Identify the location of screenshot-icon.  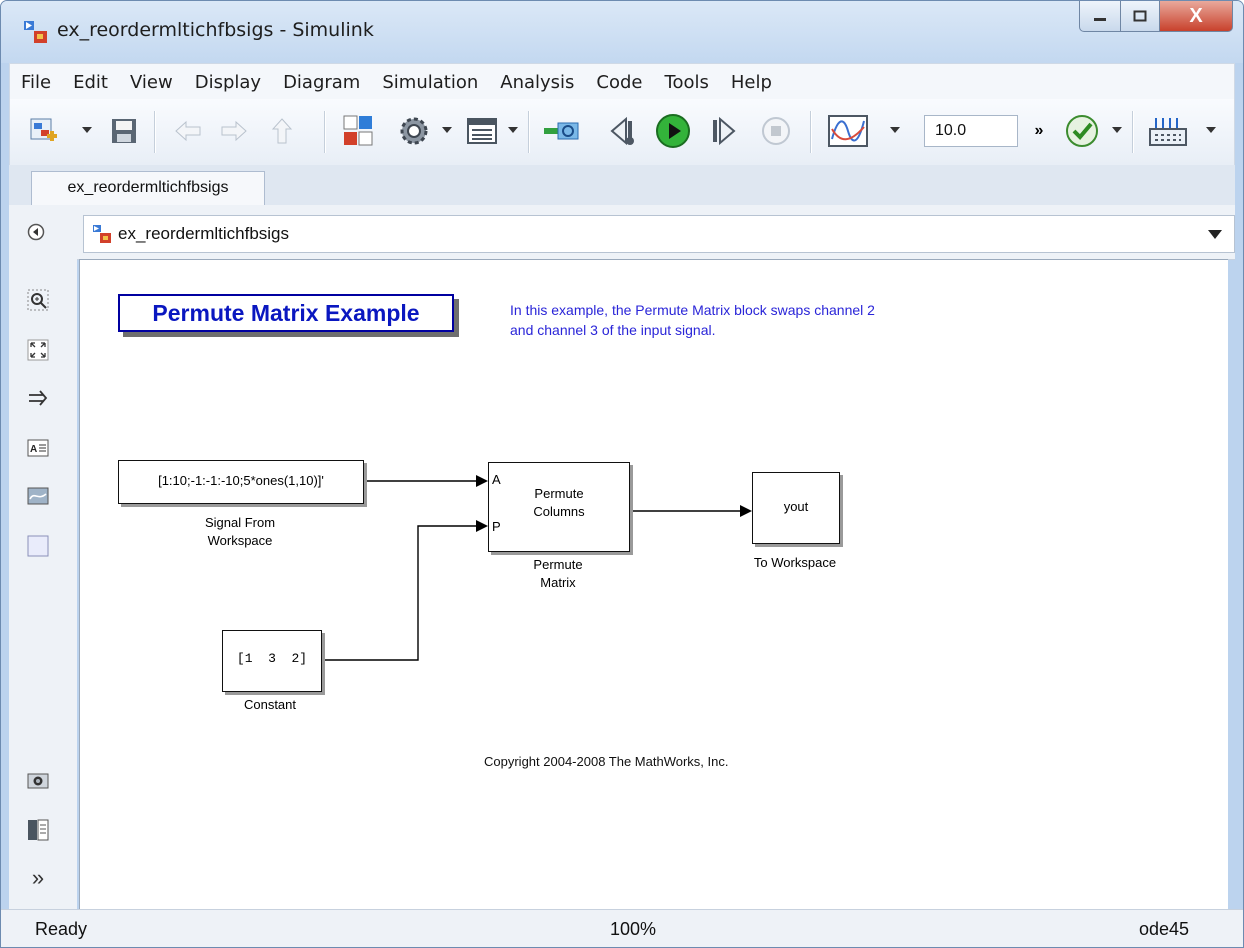
(38, 781).